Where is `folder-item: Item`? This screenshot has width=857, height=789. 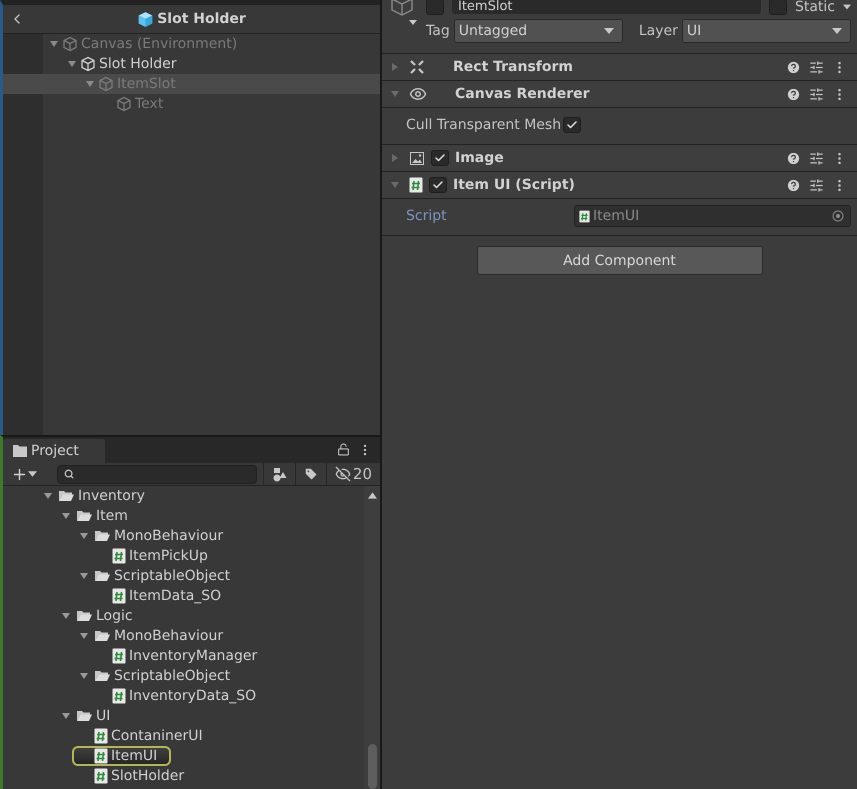 folder-item: Item is located at coordinates (112, 516).